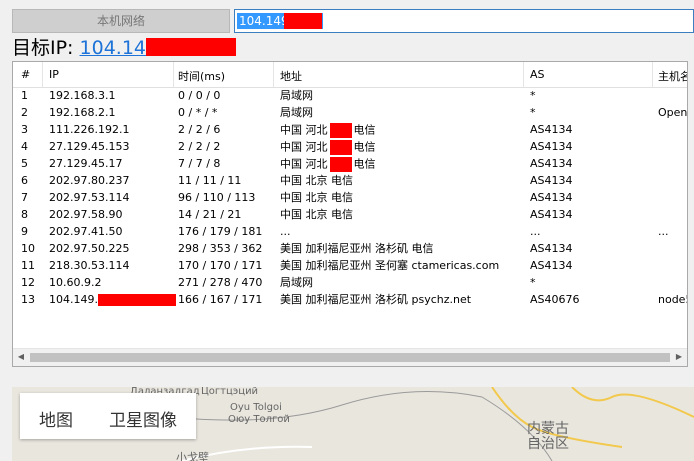 This screenshot has width=694, height=461. Describe the element at coordinates (89, 265) in the screenshot. I see `cell-ip: 218.30.53.114` at that location.